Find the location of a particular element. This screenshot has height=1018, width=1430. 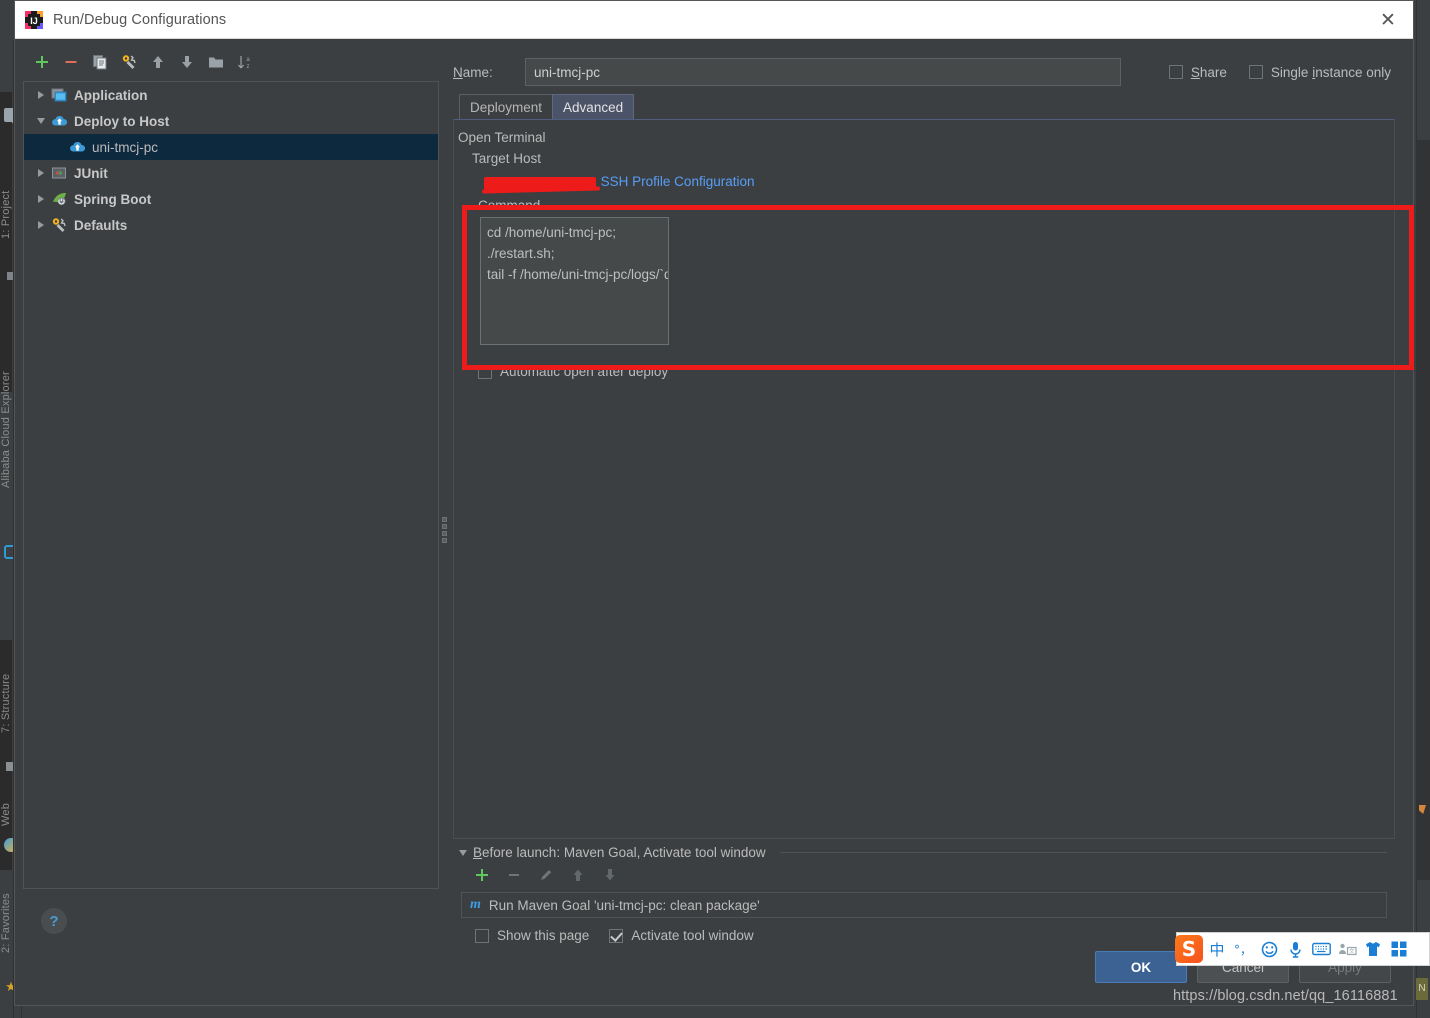

tab-deployment: Deployment is located at coordinates (506, 106).